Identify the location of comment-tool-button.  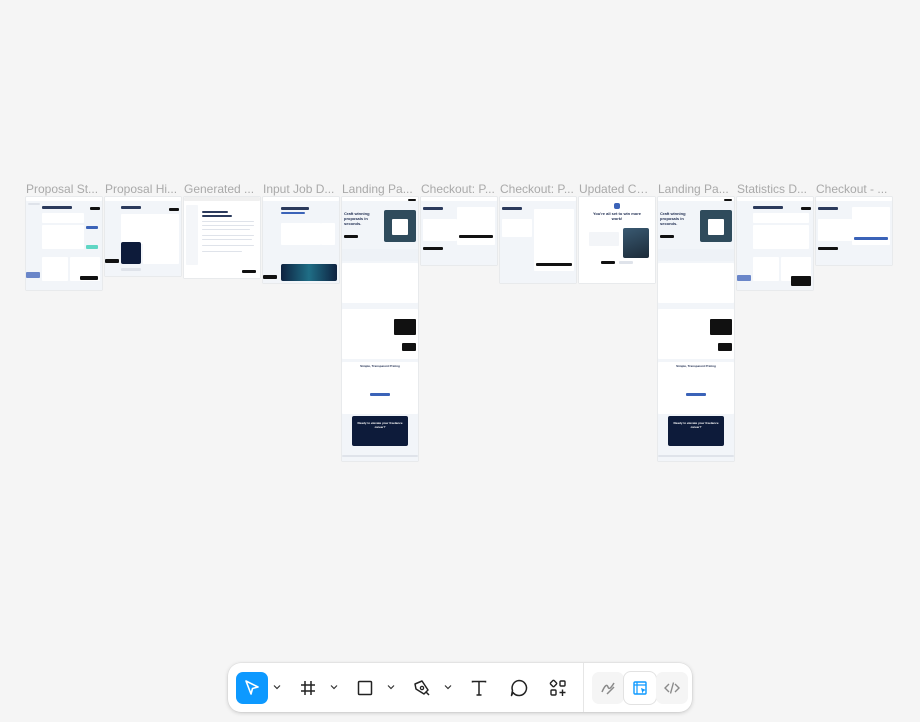
(519, 688).